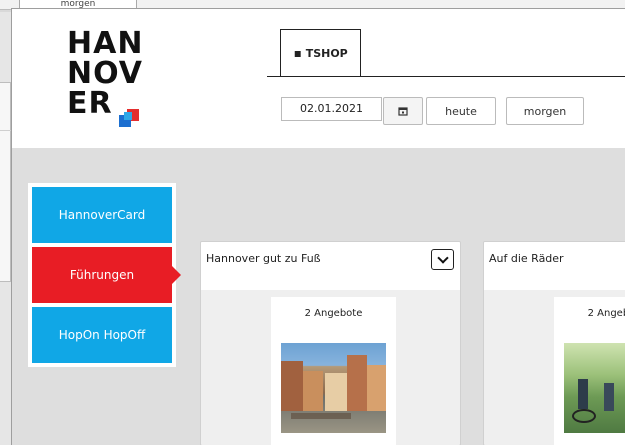 This screenshot has width=625, height=445. Describe the element at coordinates (545, 111) in the screenshot. I see `tomorrow-button: morgen` at that location.